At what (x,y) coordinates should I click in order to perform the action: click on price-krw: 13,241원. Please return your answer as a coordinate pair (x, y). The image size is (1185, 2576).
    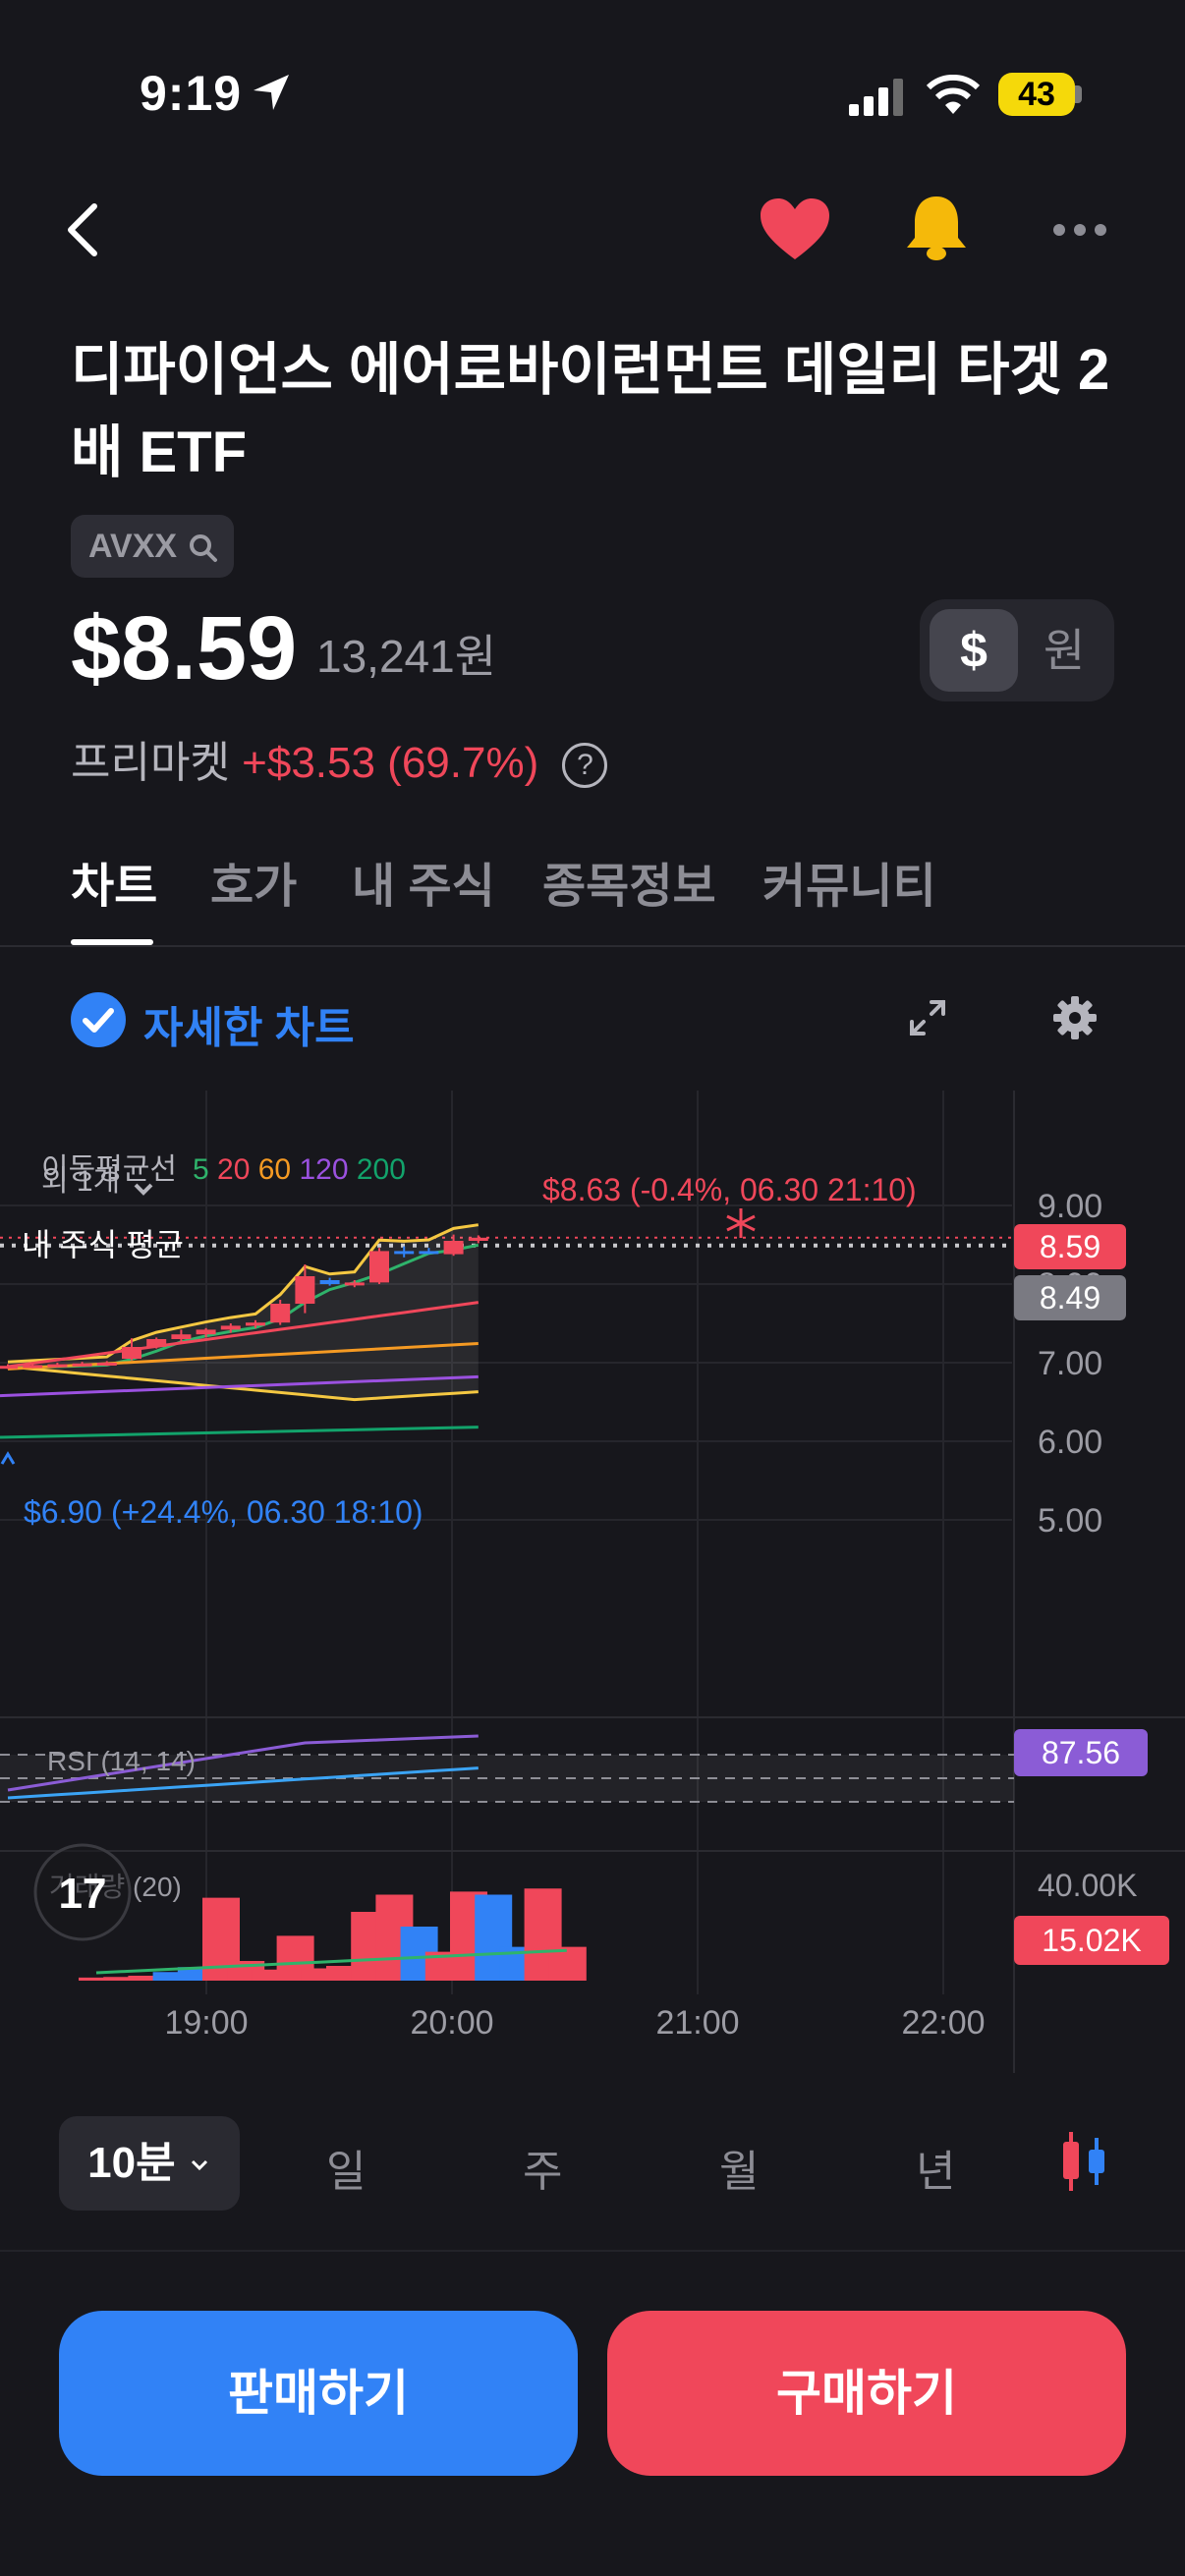
    Looking at the image, I should click on (407, 656).